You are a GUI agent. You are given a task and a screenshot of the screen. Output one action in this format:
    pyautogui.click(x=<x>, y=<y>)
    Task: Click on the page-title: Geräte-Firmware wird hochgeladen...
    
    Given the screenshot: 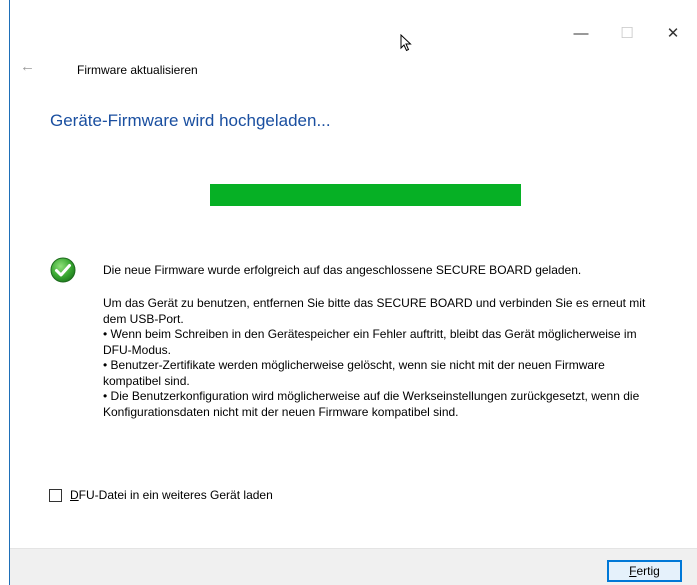 What is the action you would take?
    pyautogui.click(x=190, y=120)
    